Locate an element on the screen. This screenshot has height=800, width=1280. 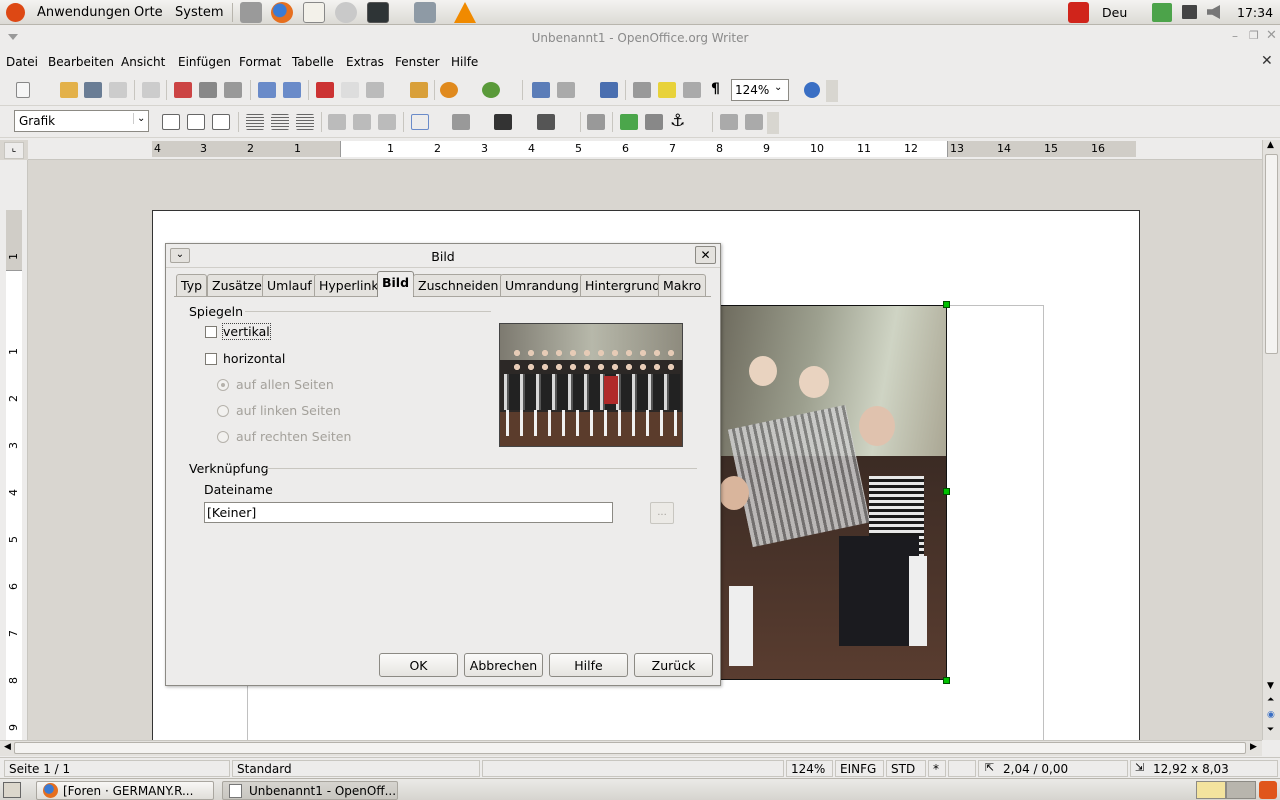
scroll-up-icon: ▲ is located at coordinates (1270, 145).